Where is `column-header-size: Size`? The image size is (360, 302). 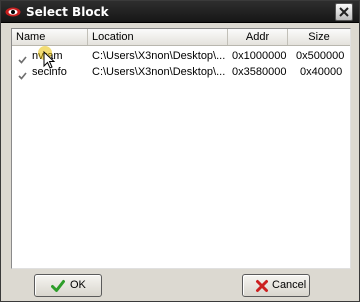 column-header-size: Size is located at coordinates (319, 37).